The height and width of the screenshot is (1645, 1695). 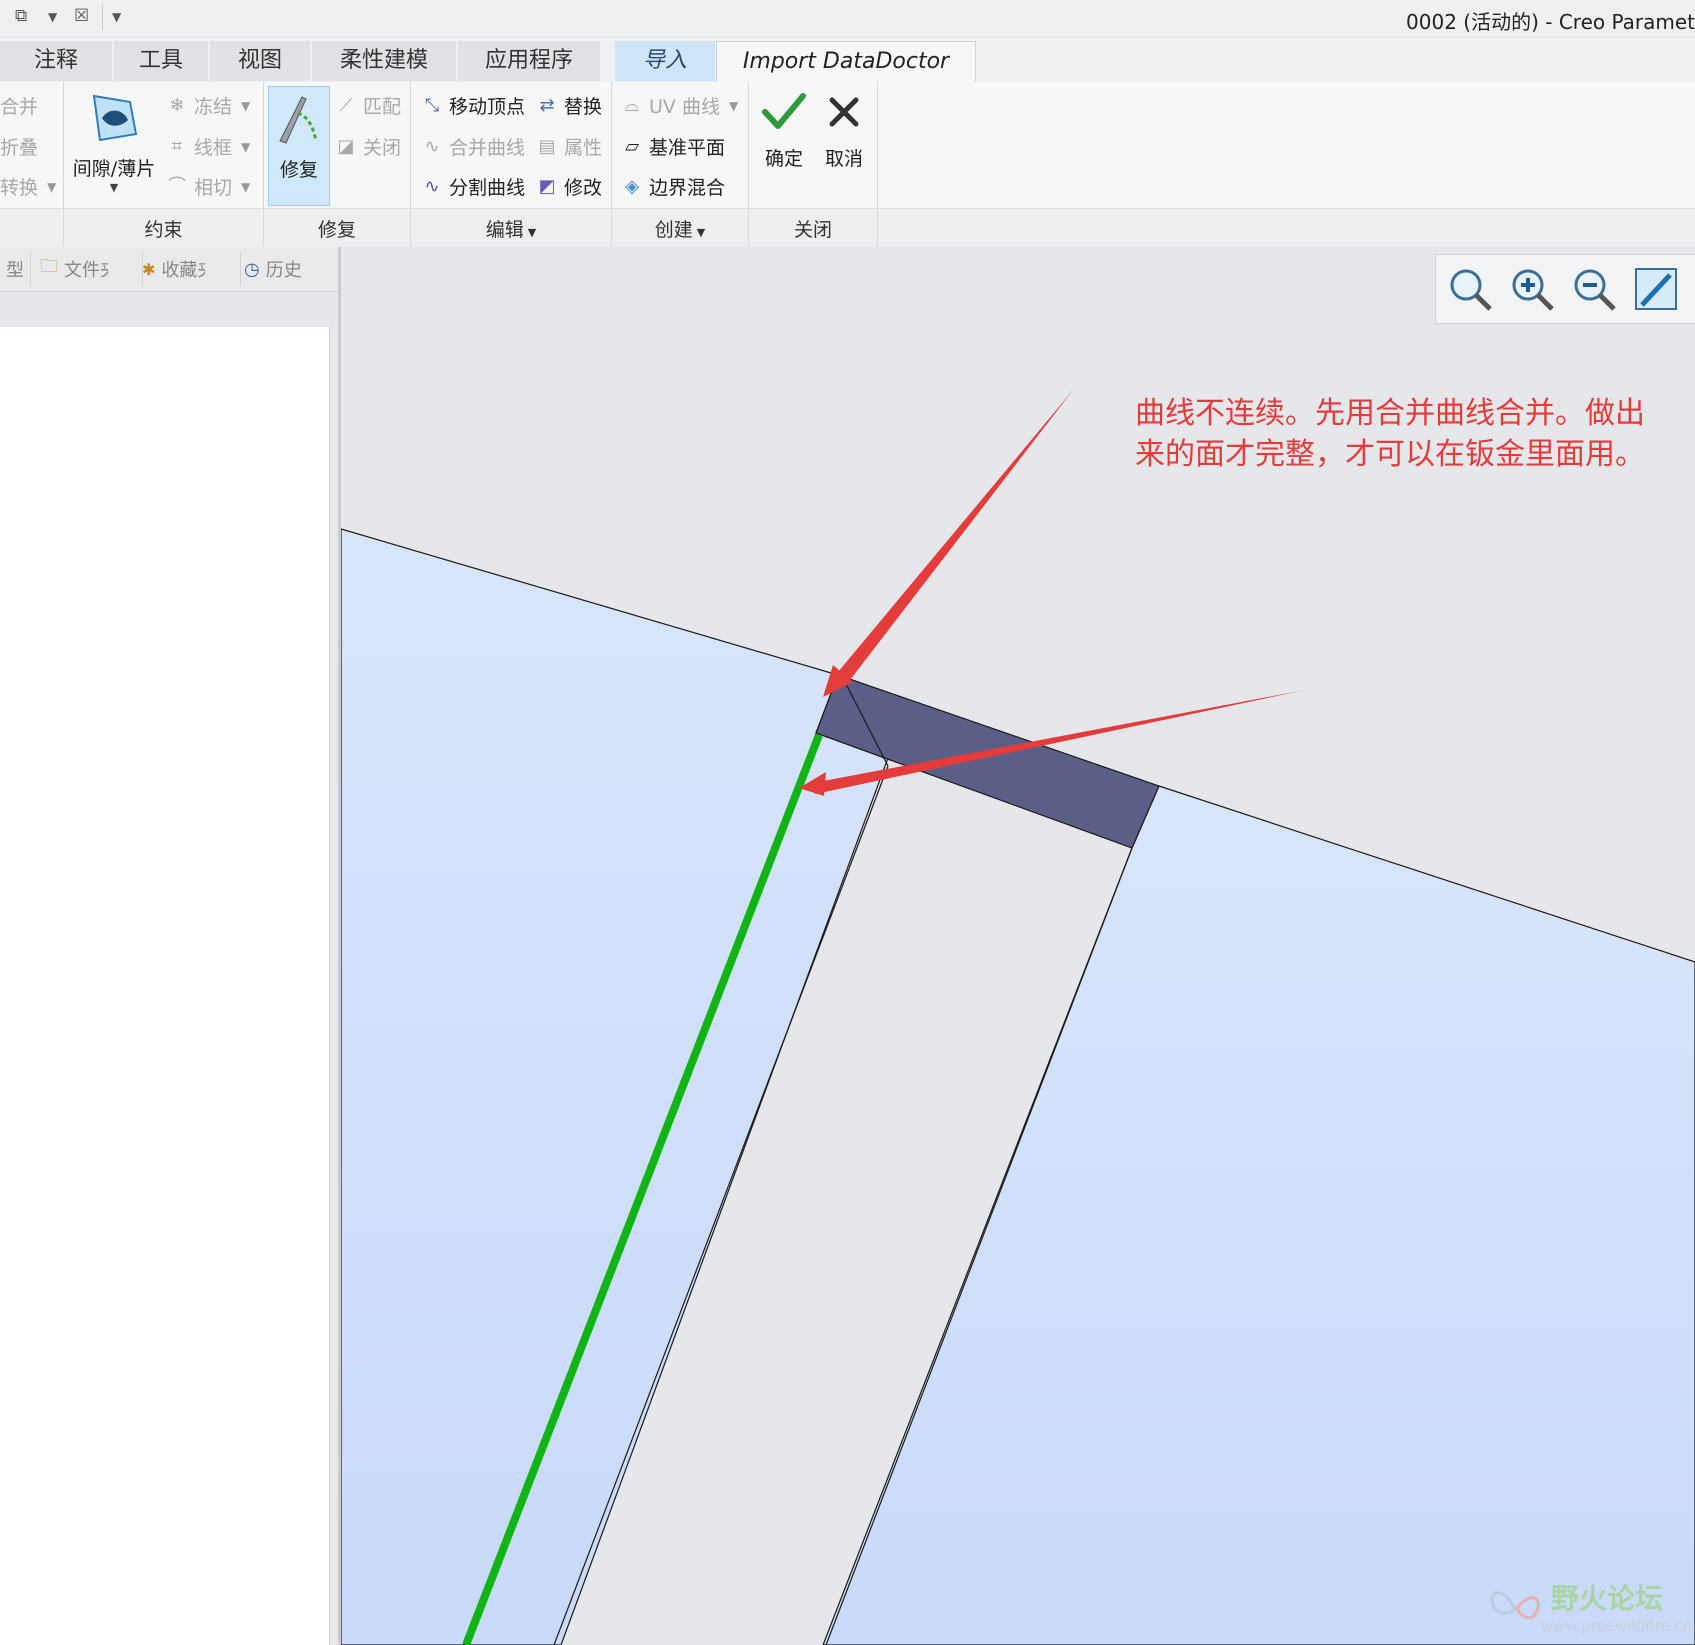 What do you see at coordinates (283, 270) in the screenshot?
I see `nav-tab-history-label: 历史` at bounding box center [283, 270].